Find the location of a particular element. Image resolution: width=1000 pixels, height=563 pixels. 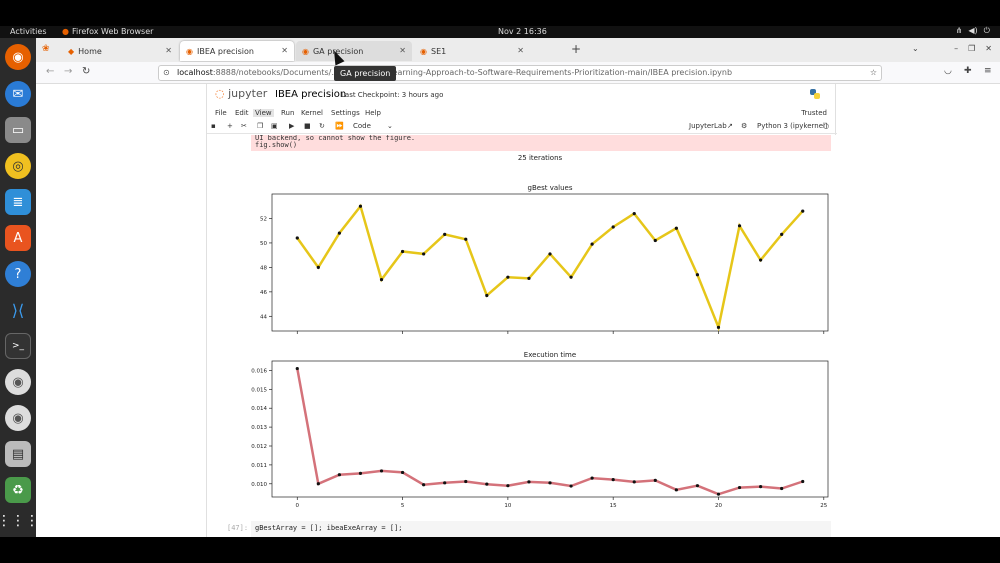

extensions-icon: ✚ is located at coordinates (968, 71).